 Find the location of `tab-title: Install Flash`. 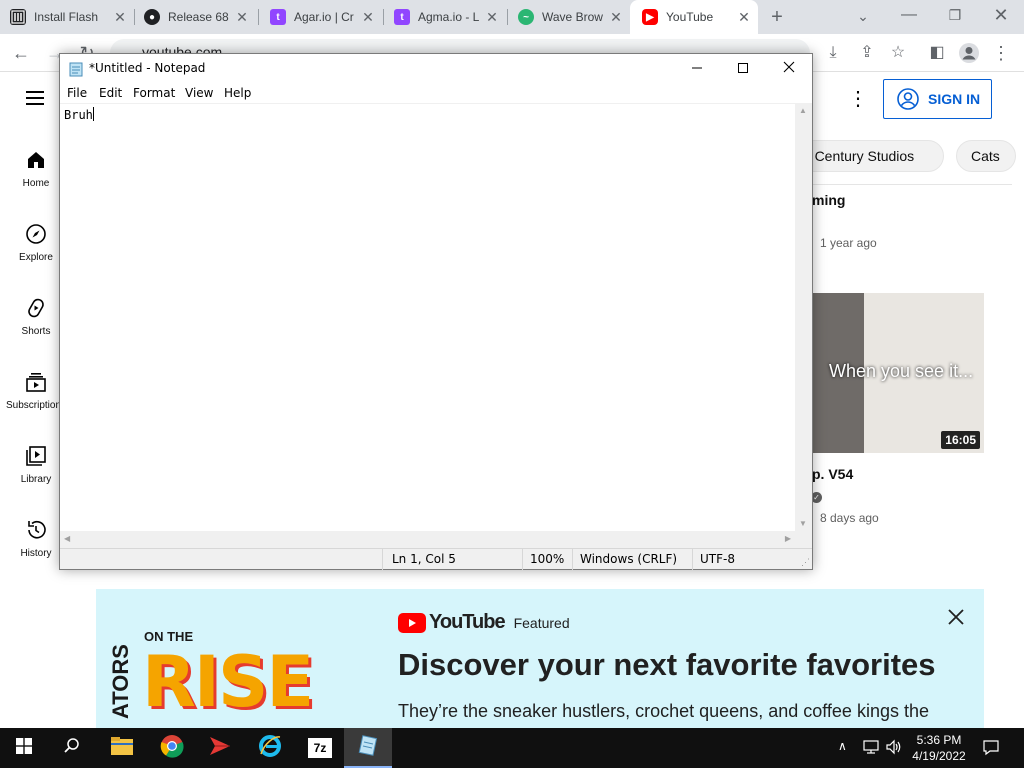

tab-title: Install Flash is located at coordinates (66, 17).